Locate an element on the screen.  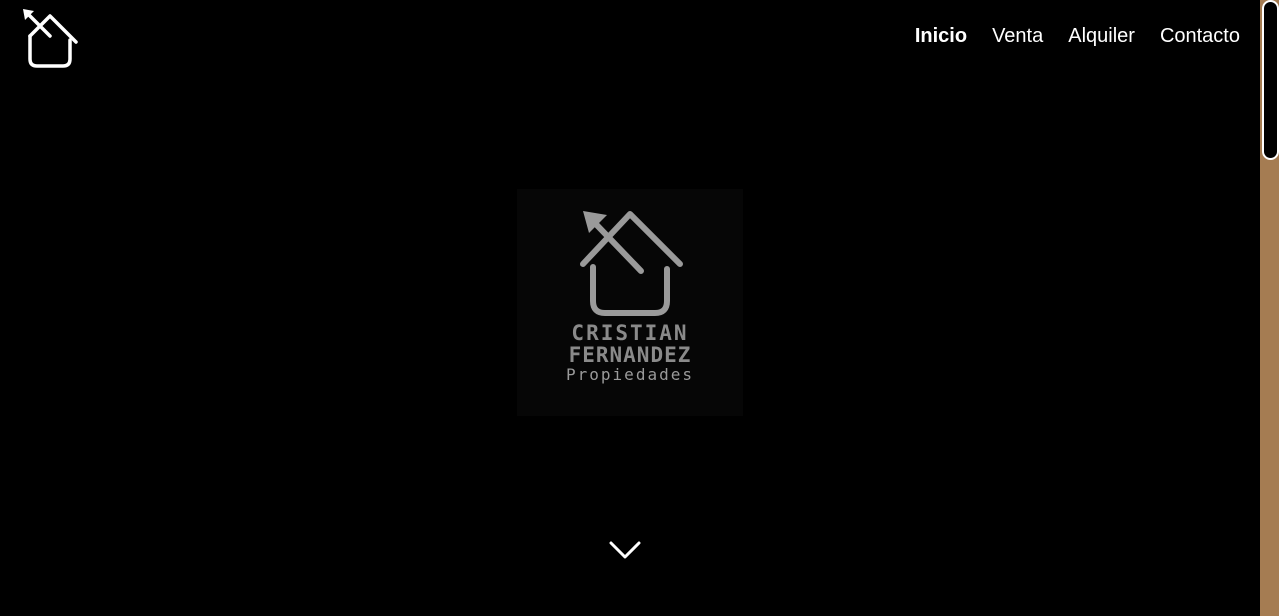
nav-item-inicio: Inicio is located at coordinates (941, 36).